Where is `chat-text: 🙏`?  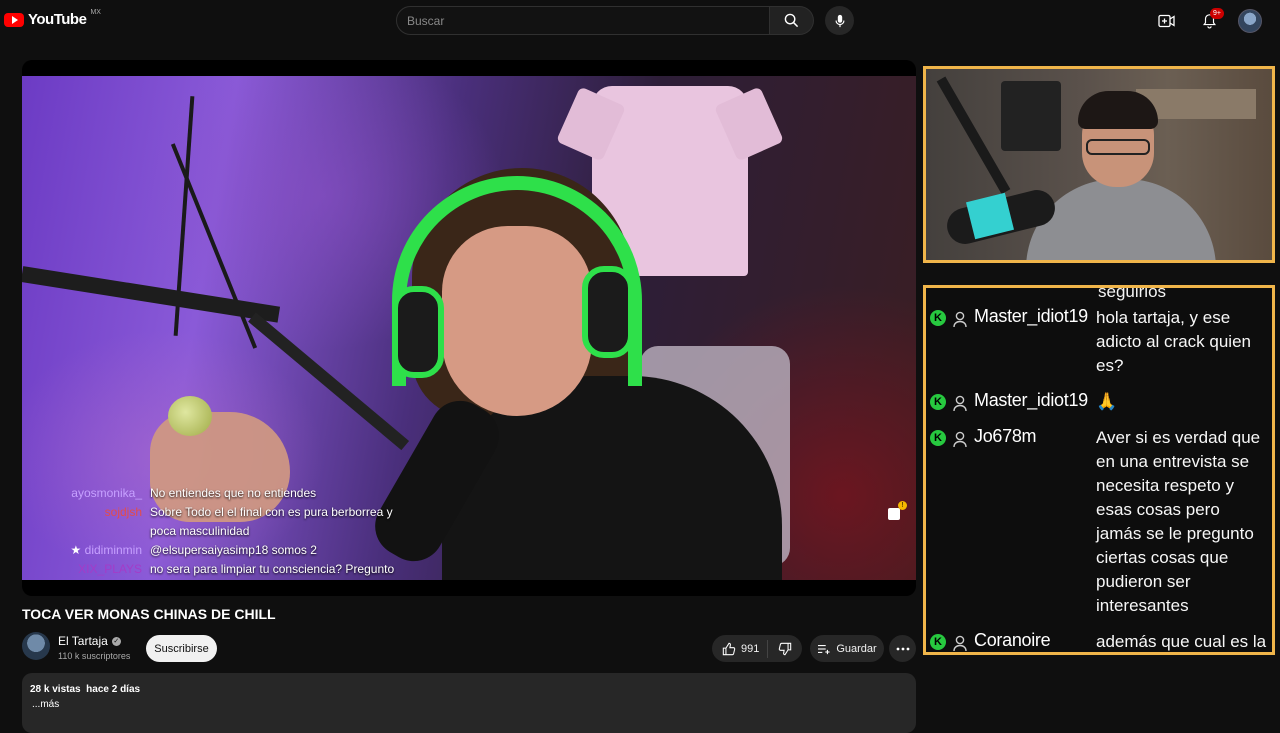
chat-text: 🙏 is located at coordinates (1107, 401).